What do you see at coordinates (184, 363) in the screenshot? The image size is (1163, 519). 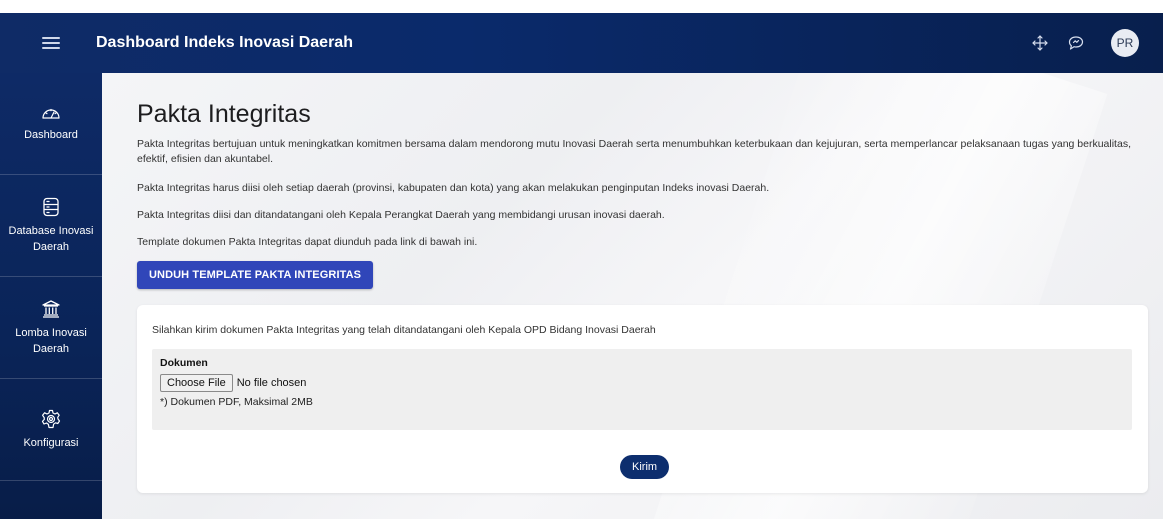 I see `document-label: Dokumen` at bounding box center [184, 363].